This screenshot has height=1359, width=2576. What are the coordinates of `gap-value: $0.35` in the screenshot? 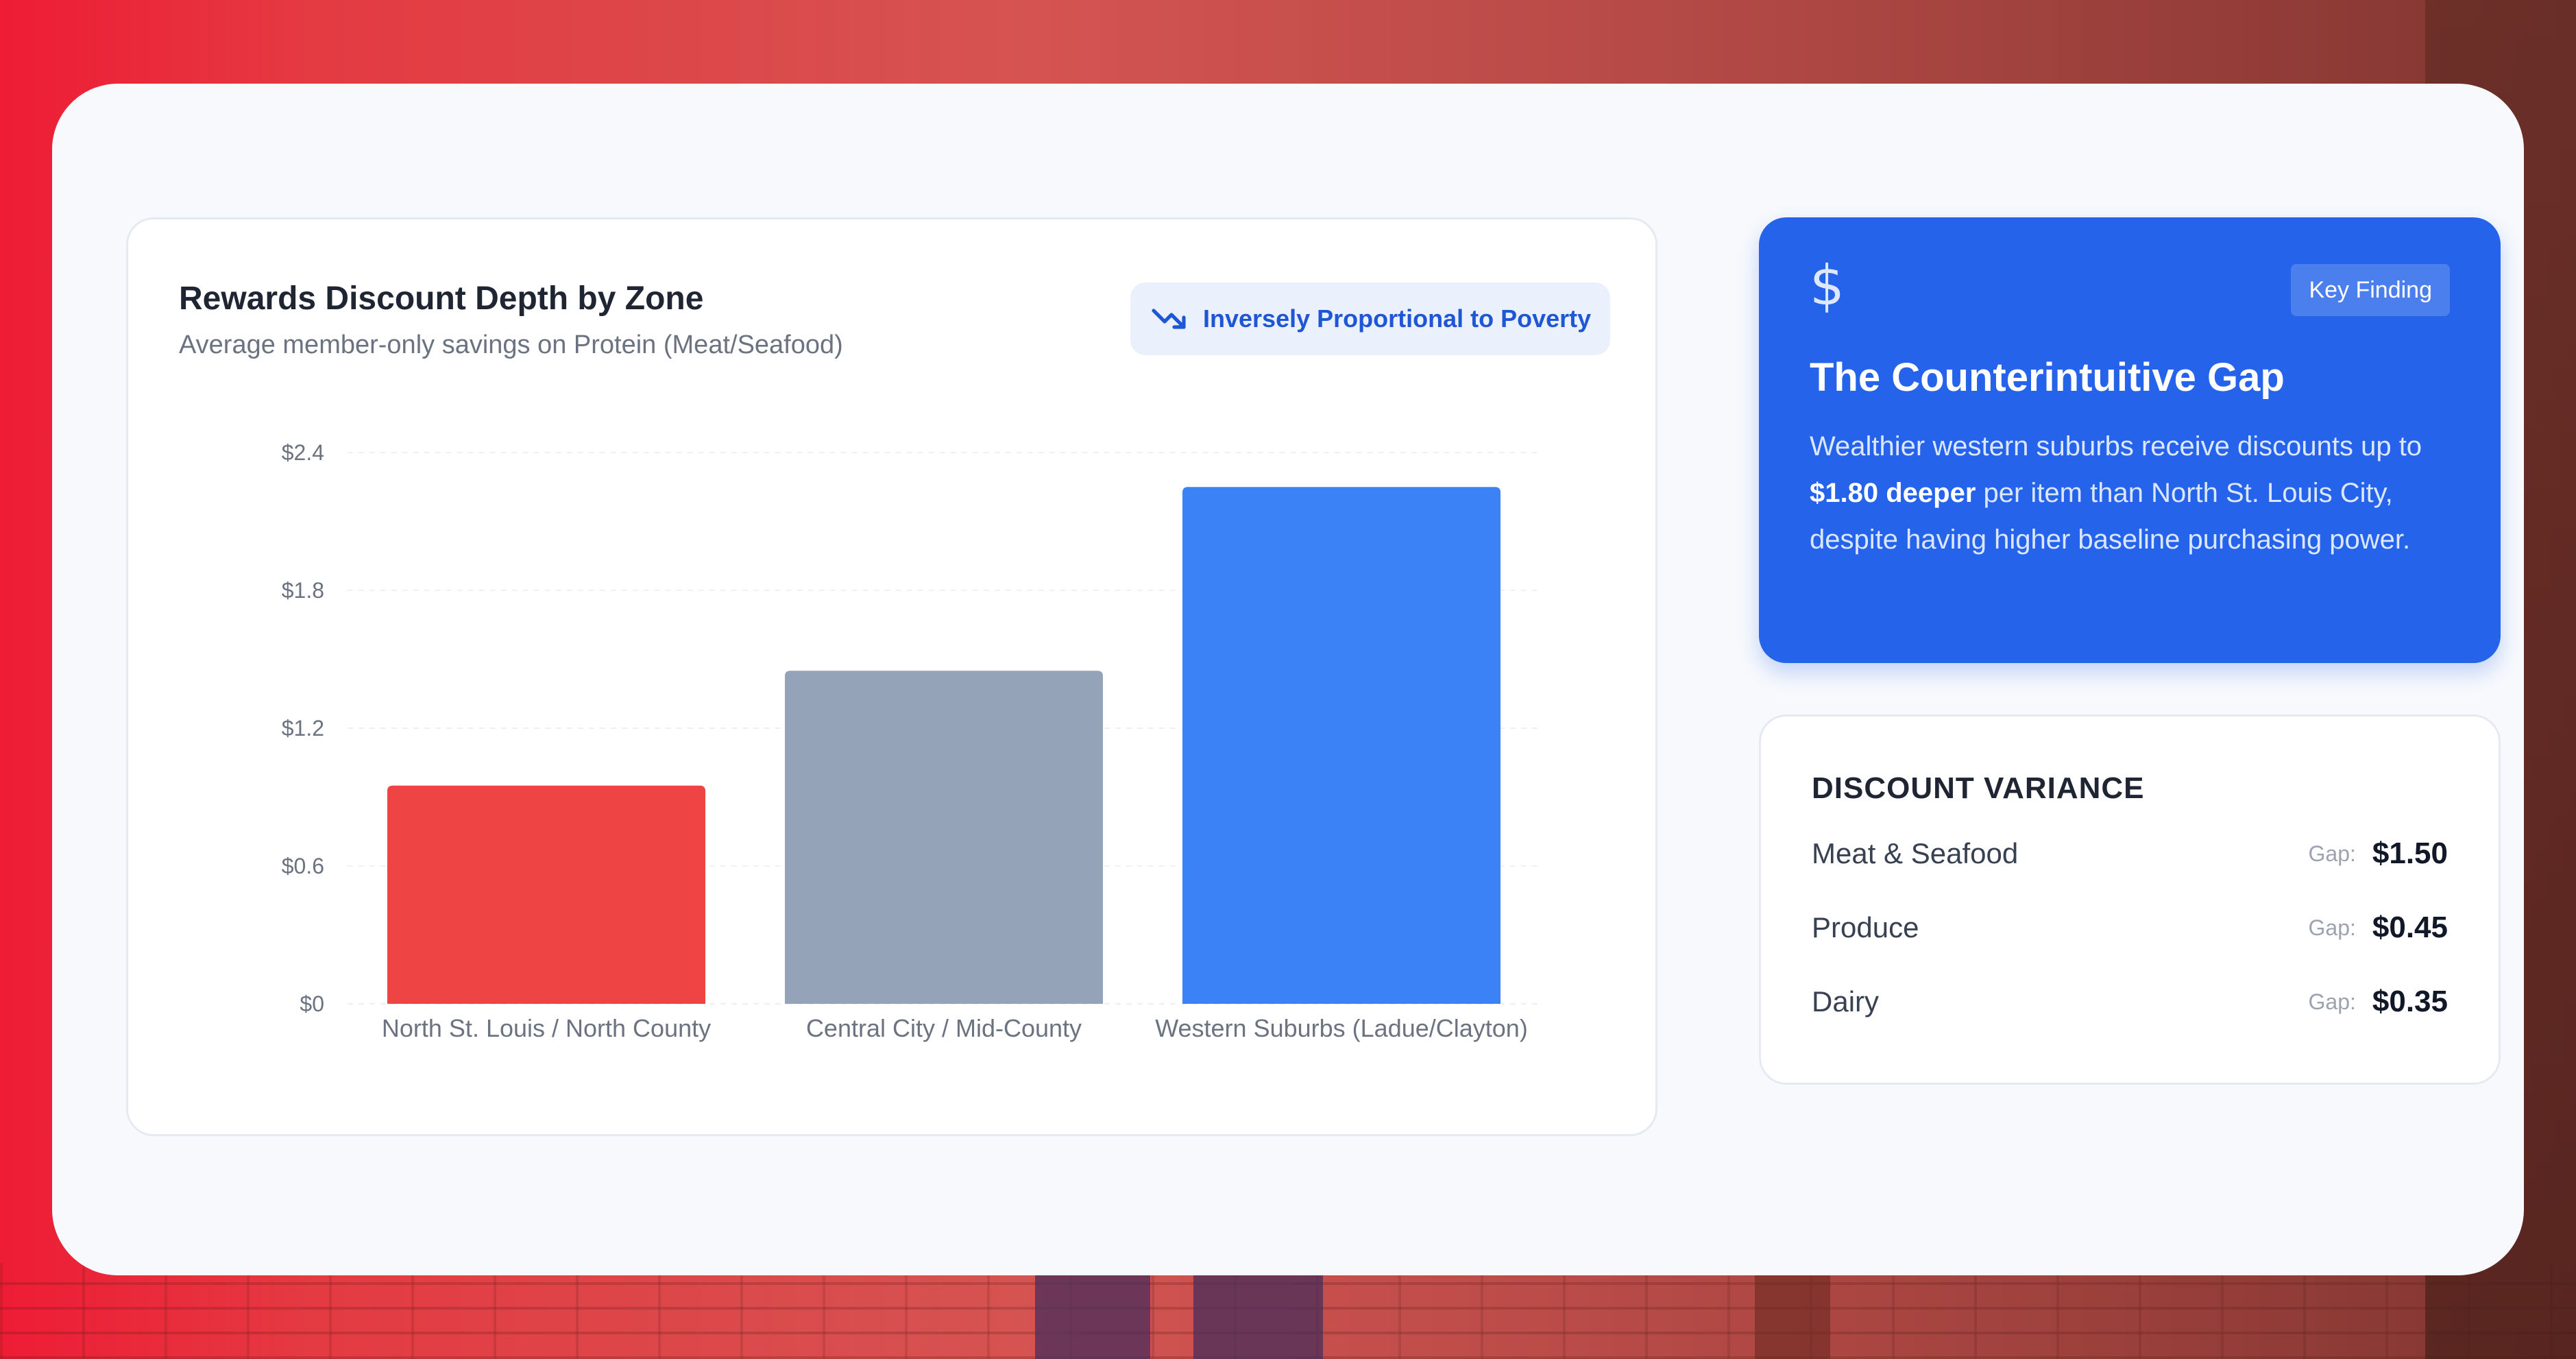 It's located at (2410, 1002).